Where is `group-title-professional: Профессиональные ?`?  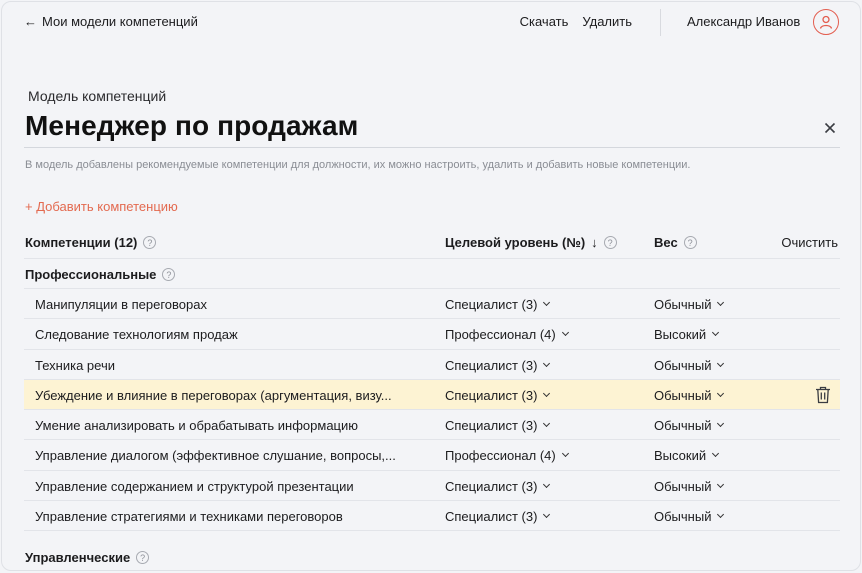 group-title-professional: Профессиональные ? is located at coordinates (100, 274).